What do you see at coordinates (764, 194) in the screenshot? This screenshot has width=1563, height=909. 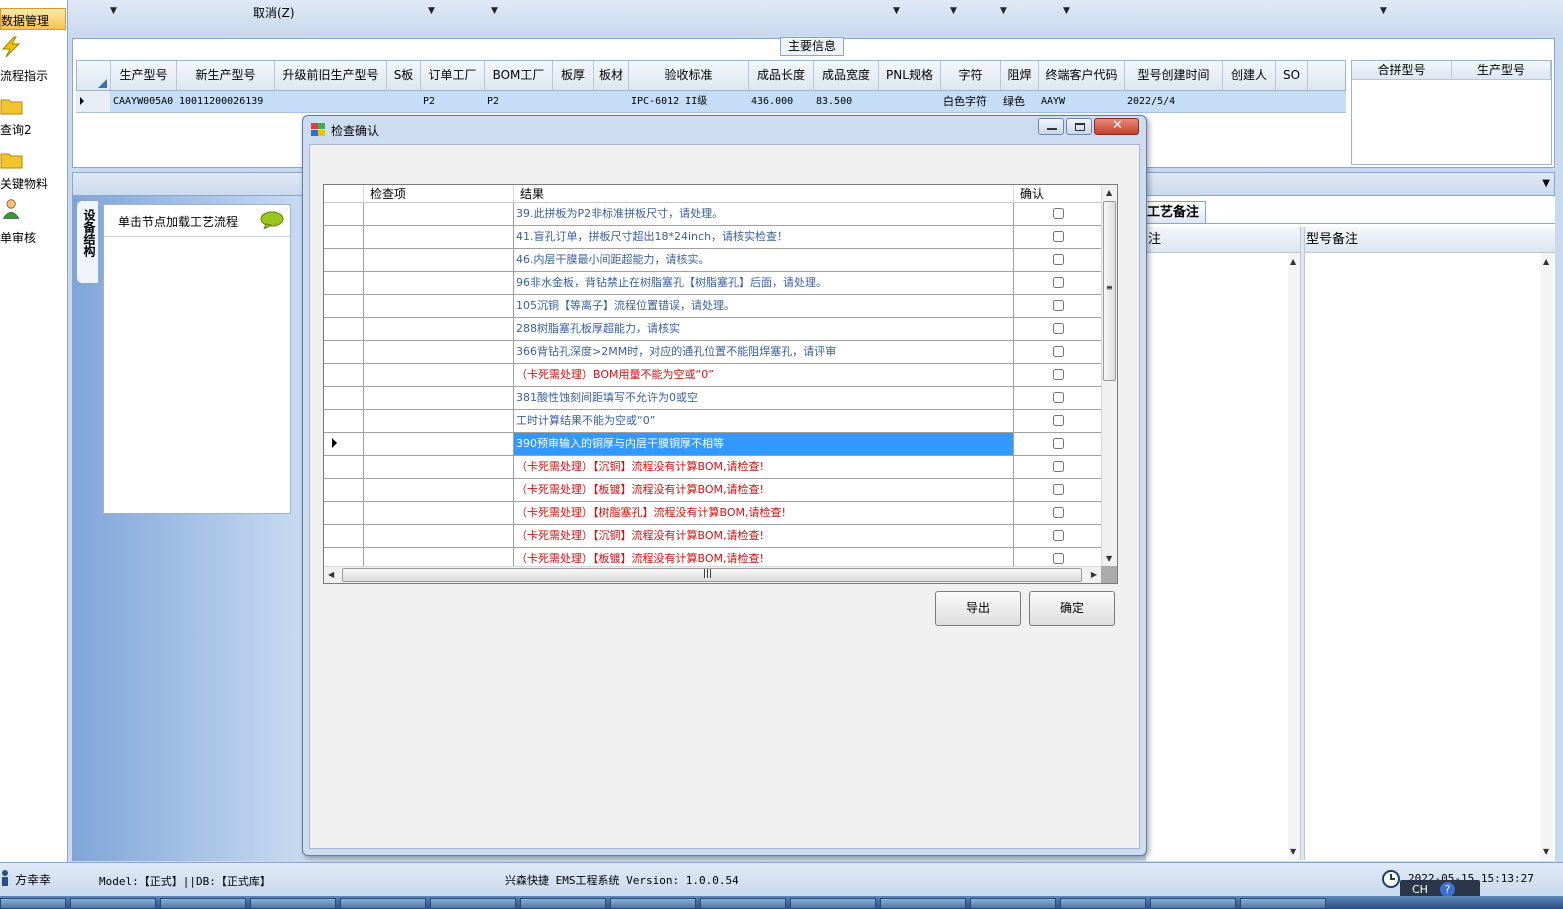 I see `column-header-result: 结果` at bounding box center [764, 194].